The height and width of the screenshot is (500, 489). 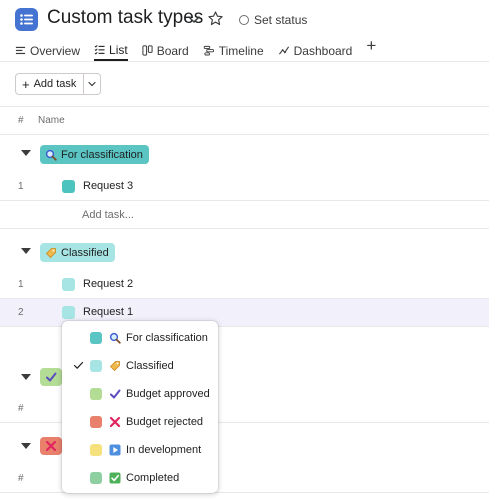 I want to click on tab-list: List, so click(x=111, y=50).